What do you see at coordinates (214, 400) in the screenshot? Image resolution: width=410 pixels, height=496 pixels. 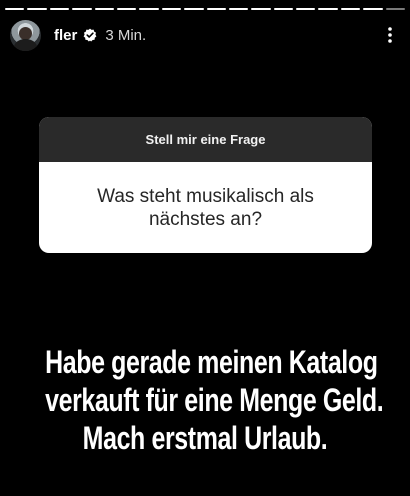 I see `answer-line: verkauft für eine Menge Geld.` at bounding box center [214, 400].